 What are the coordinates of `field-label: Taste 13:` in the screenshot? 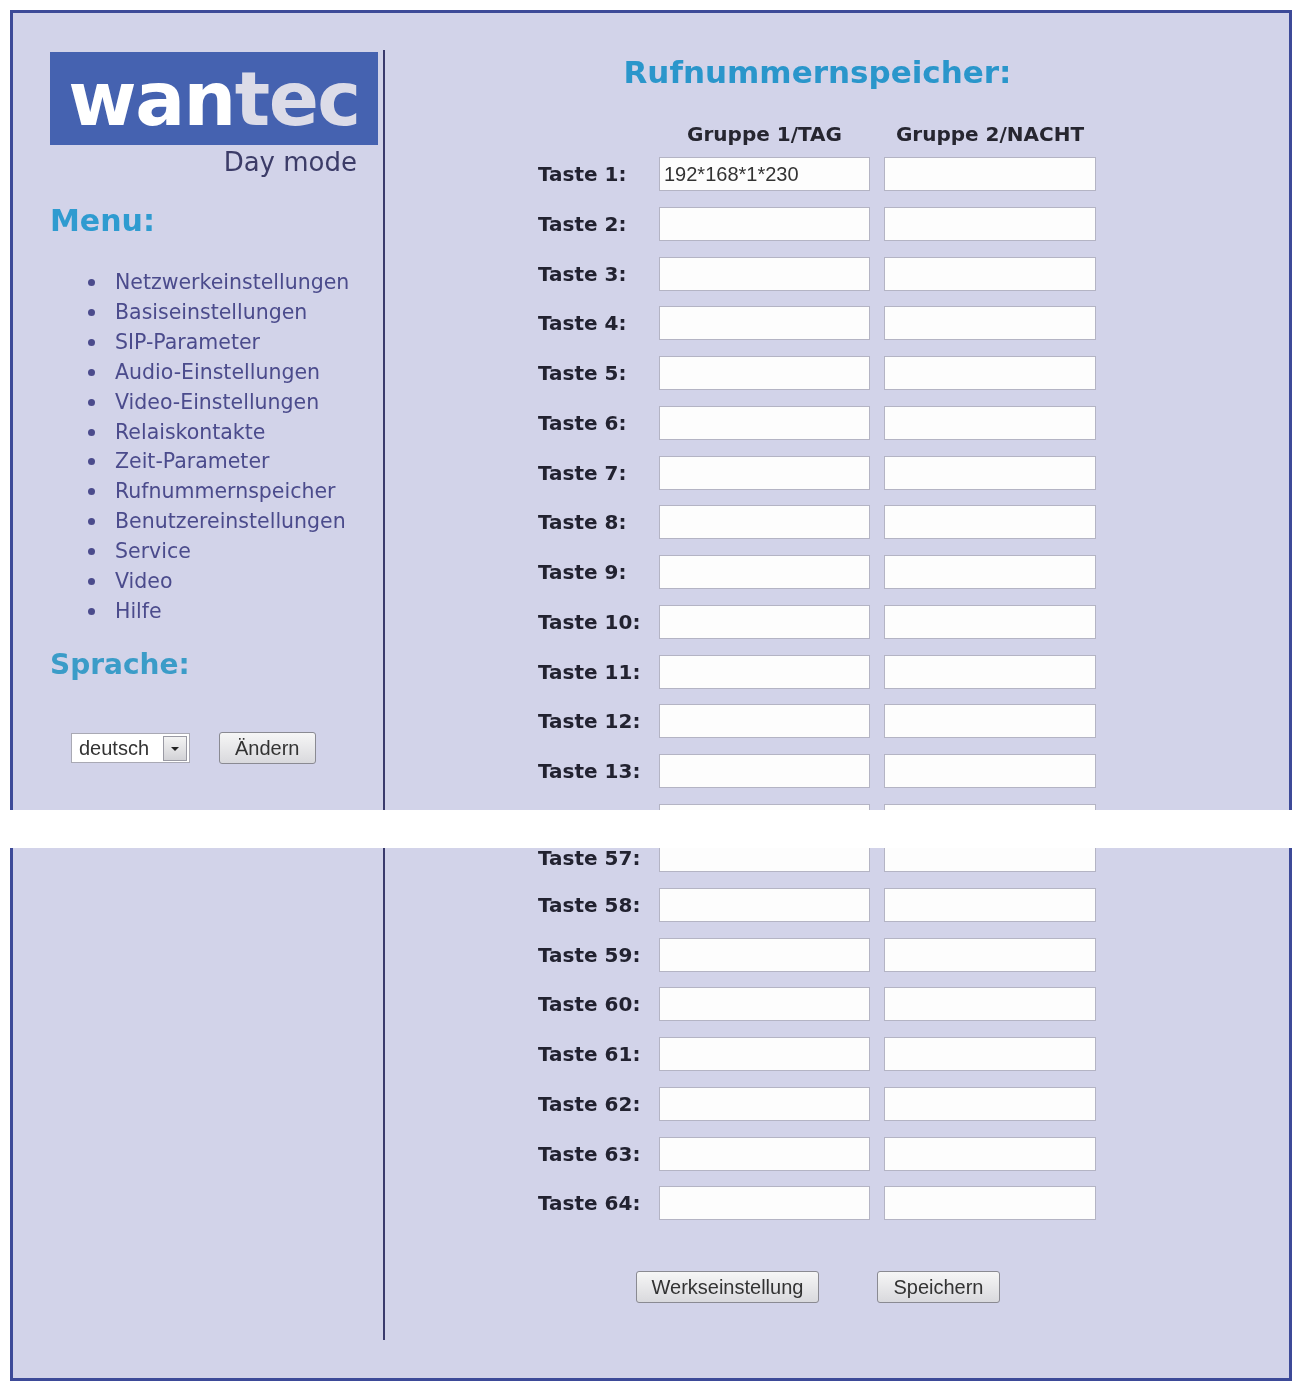 It's located at (589, 771).